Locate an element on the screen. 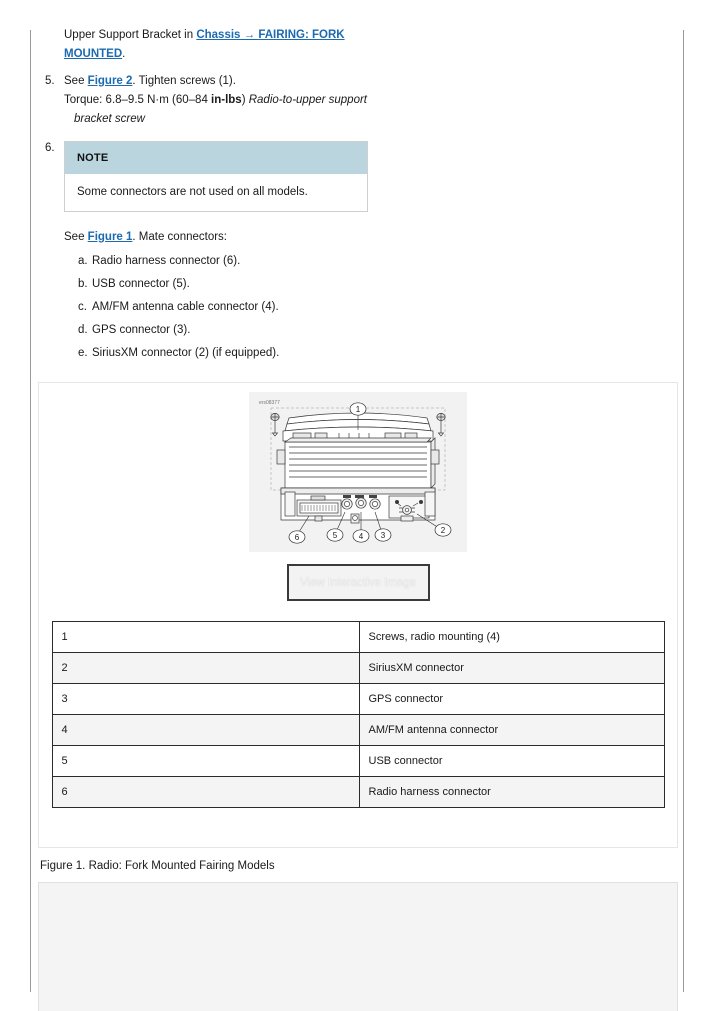 The image size is (714, 1011). table-row: 4 AM/FM antenna connector is located at coordinates (358, 730).